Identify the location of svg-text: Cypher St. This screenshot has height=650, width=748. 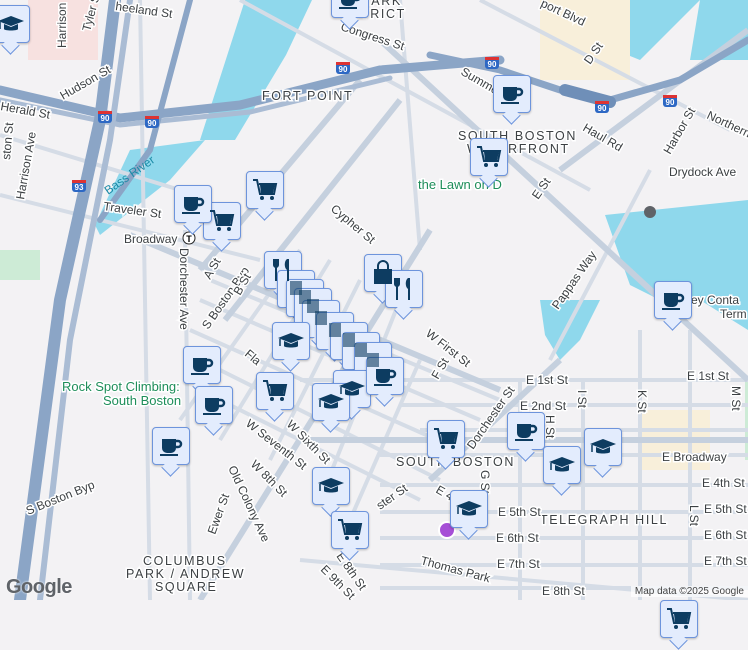
(353, 224).